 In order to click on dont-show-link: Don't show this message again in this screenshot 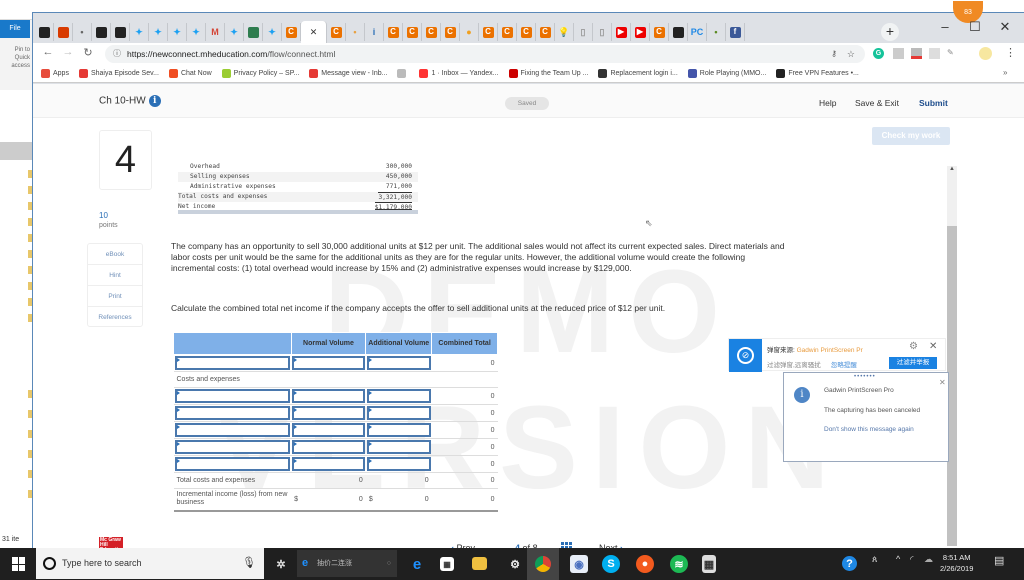, I will do `click(869, 429)`.